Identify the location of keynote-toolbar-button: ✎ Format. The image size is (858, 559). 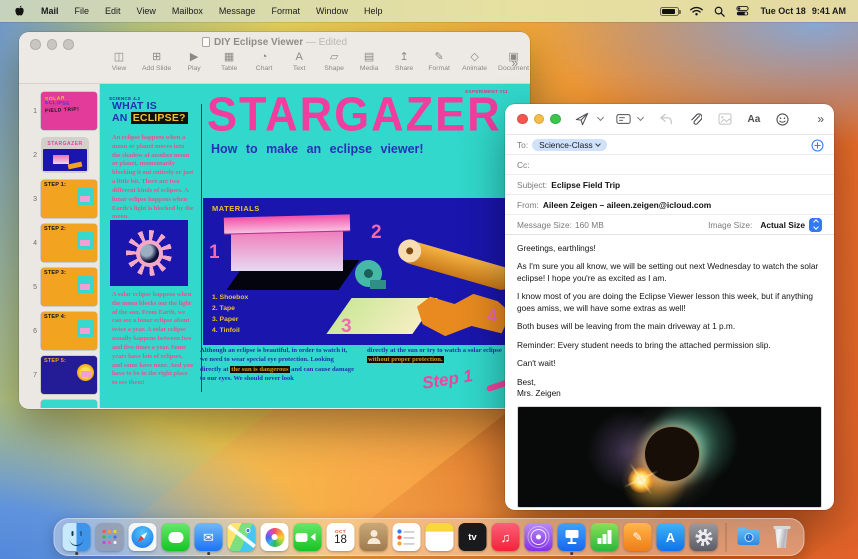
(439, 61).